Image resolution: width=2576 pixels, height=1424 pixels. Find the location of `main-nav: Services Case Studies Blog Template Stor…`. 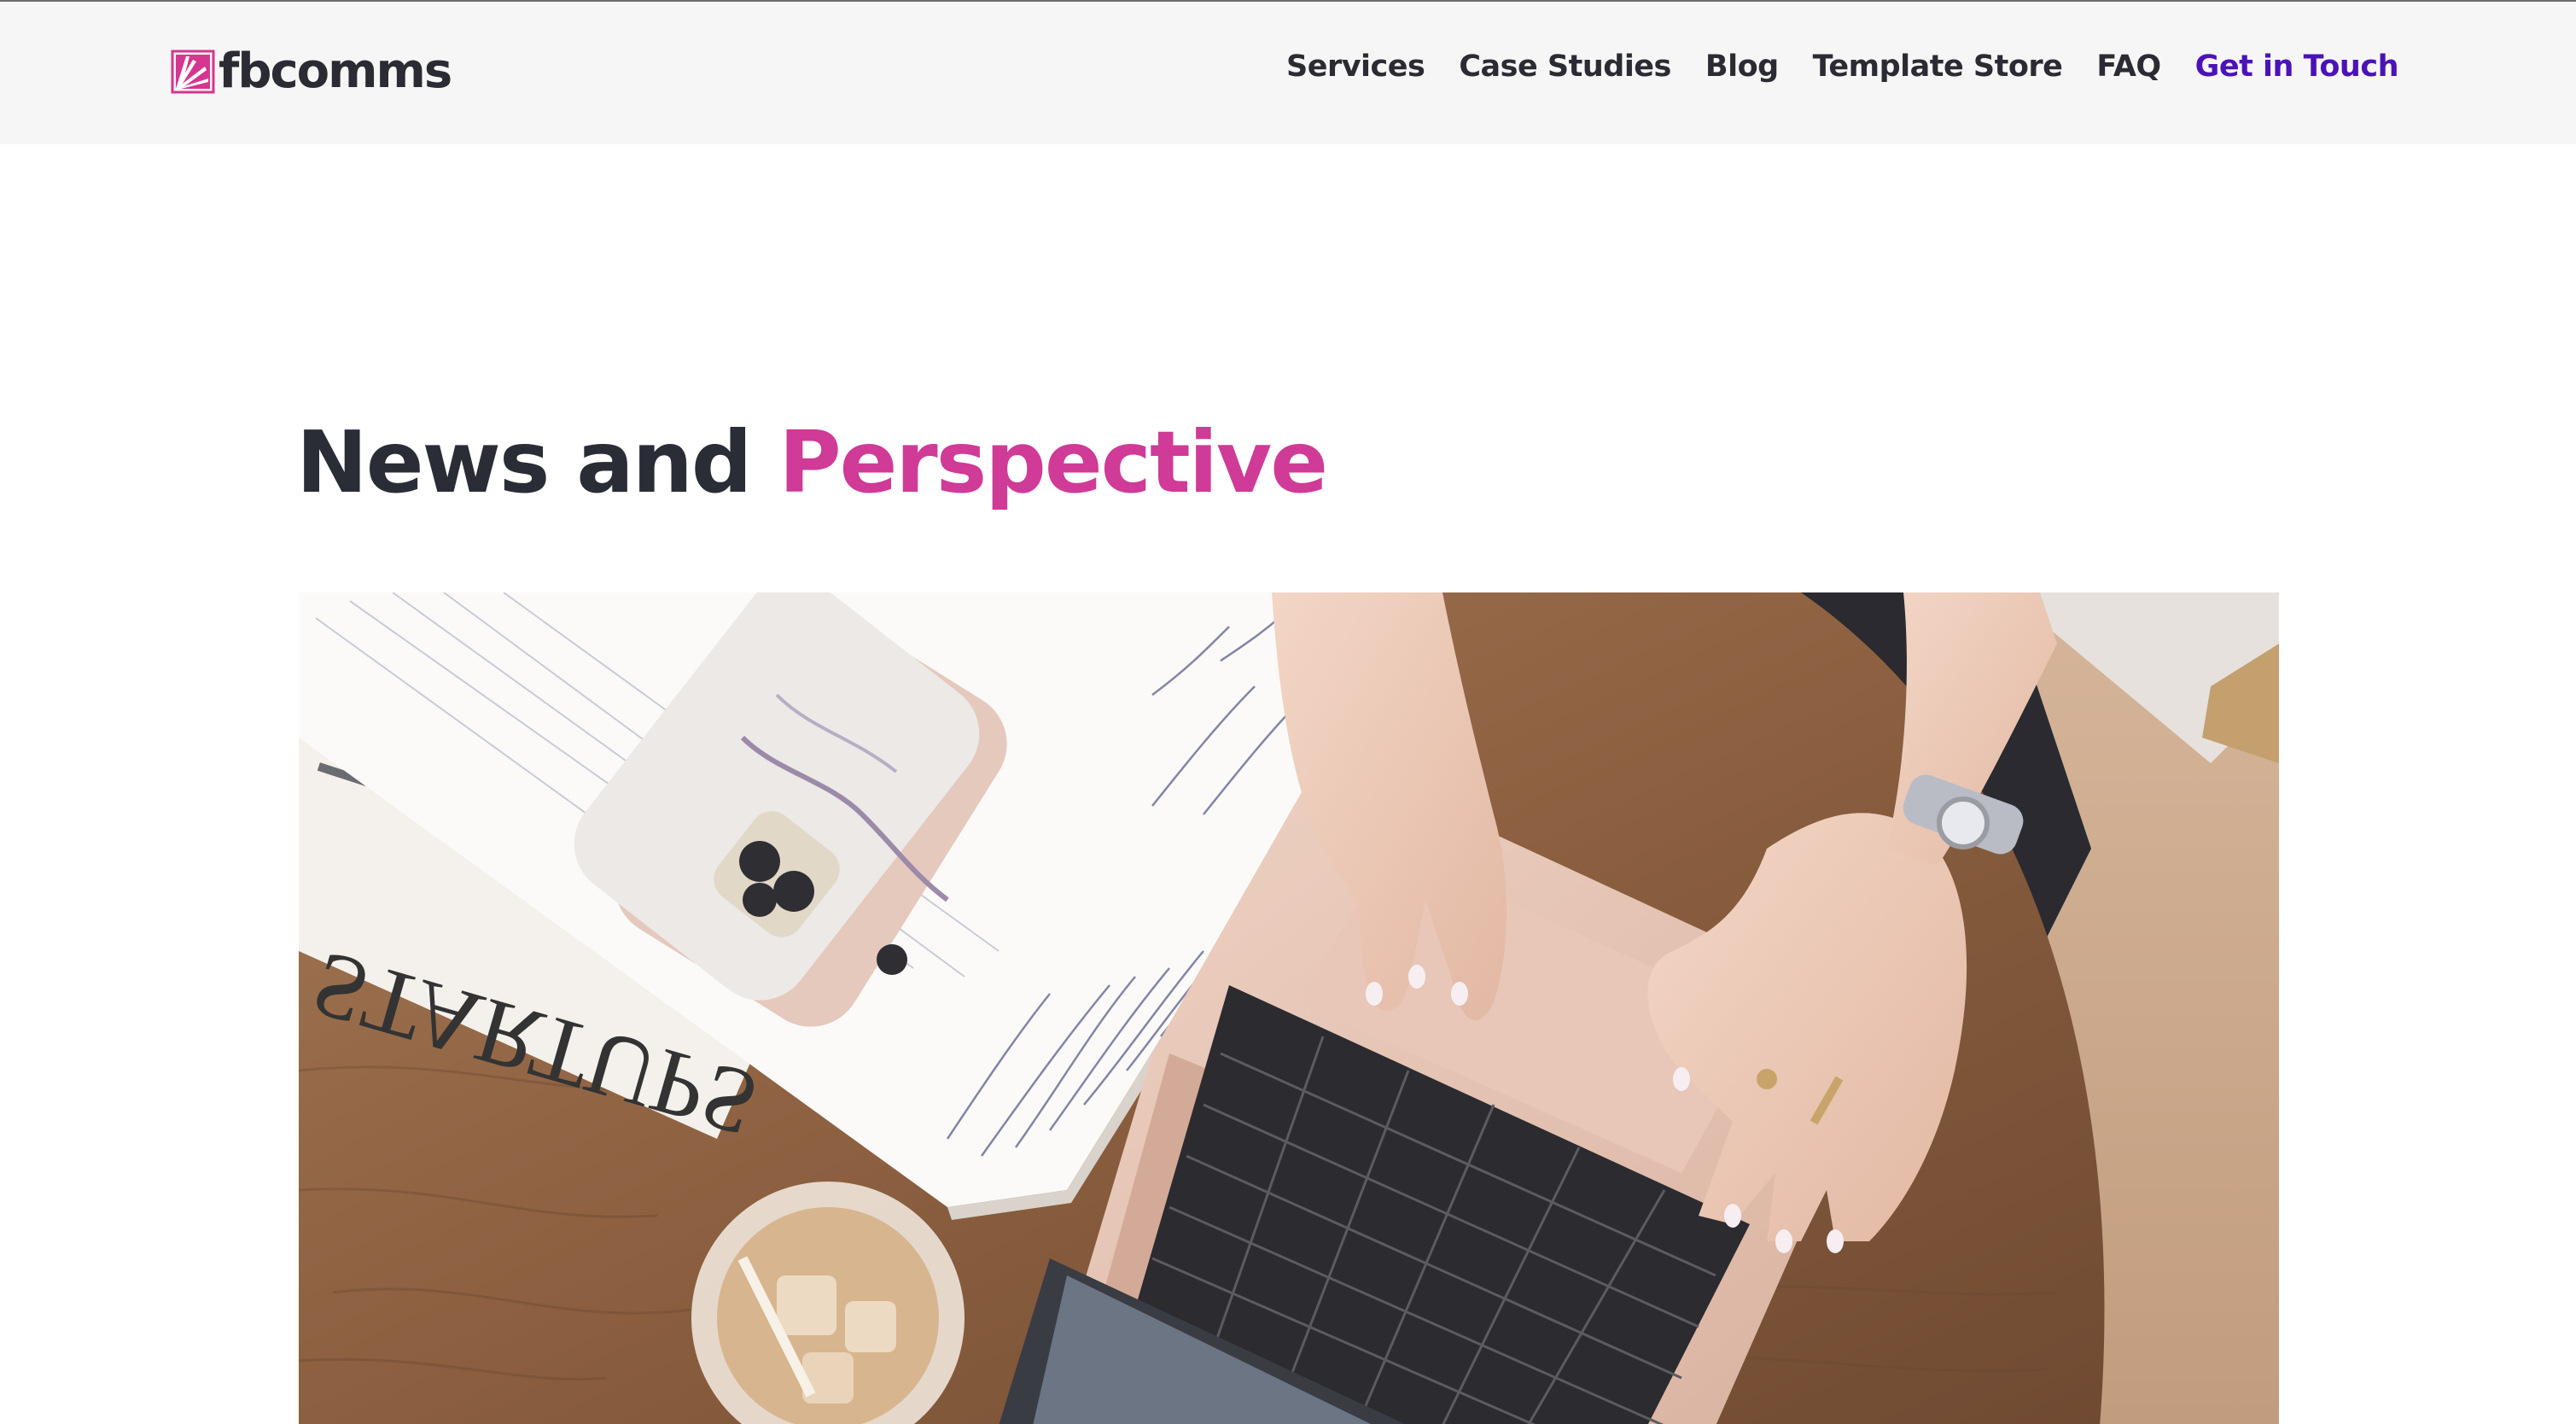

main-nav: Services Case Studies Blog Template Stor… is located at coordinates (1842, 67).